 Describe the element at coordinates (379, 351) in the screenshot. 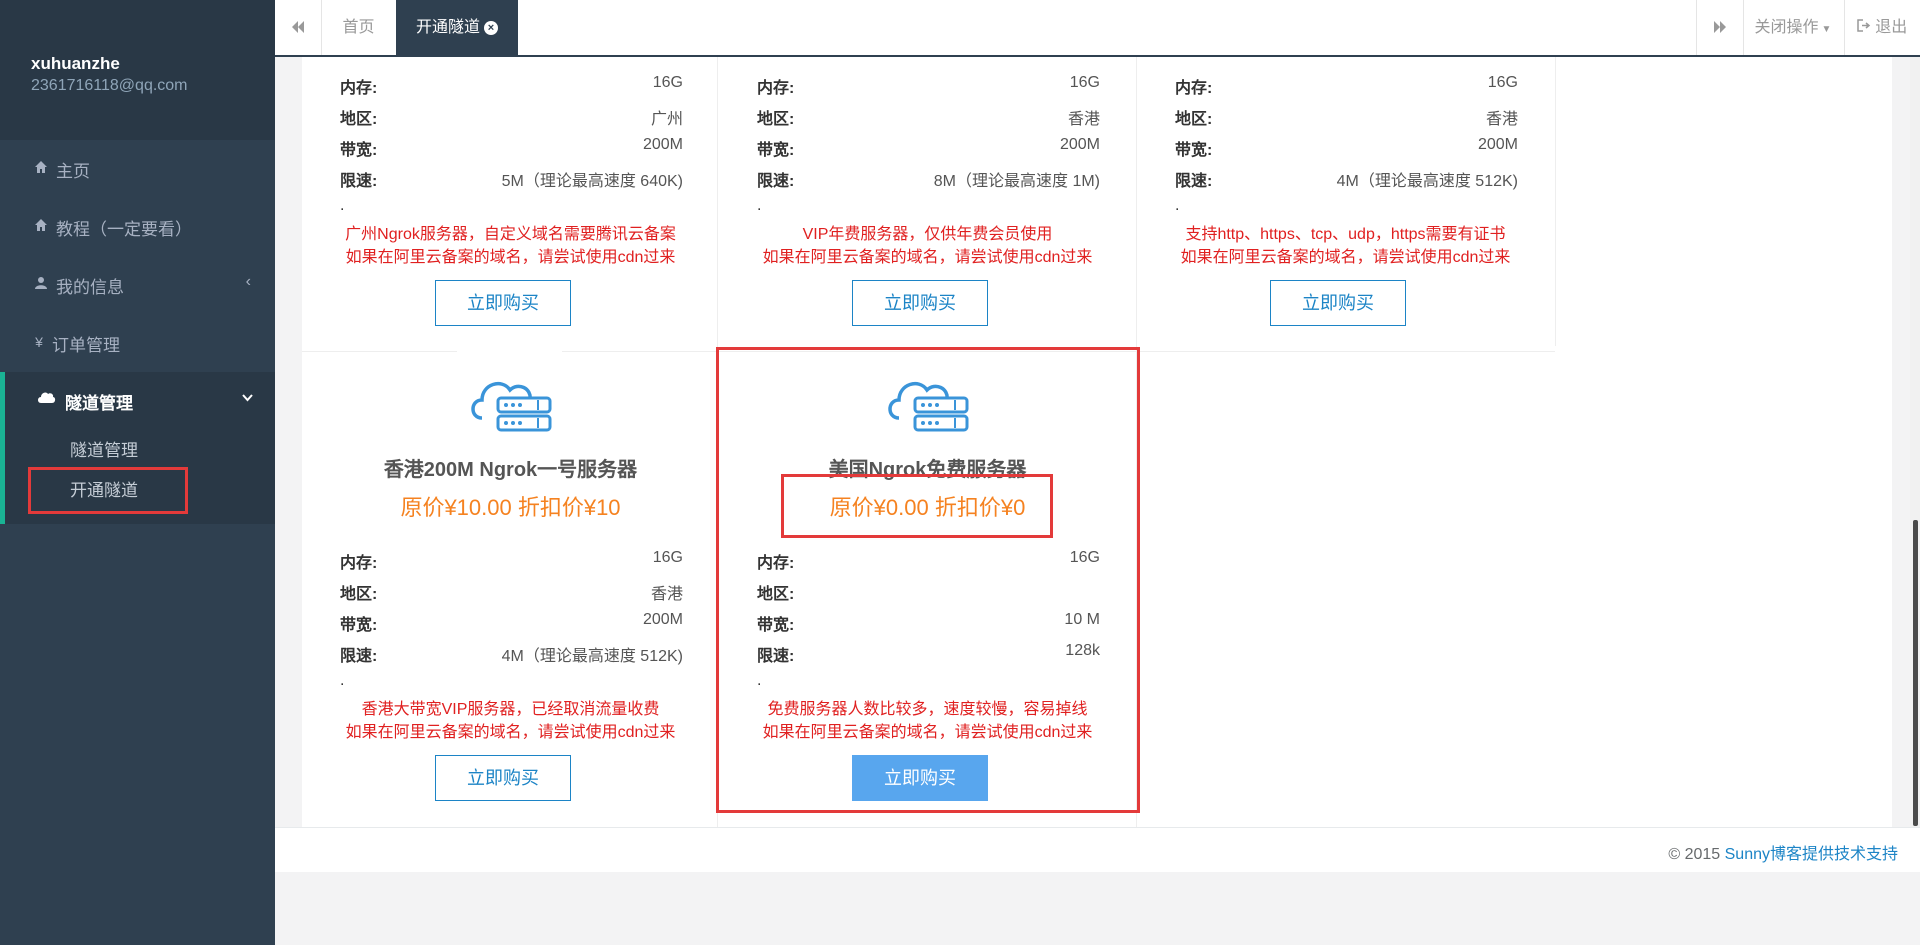

I see `card-divider` at that location.